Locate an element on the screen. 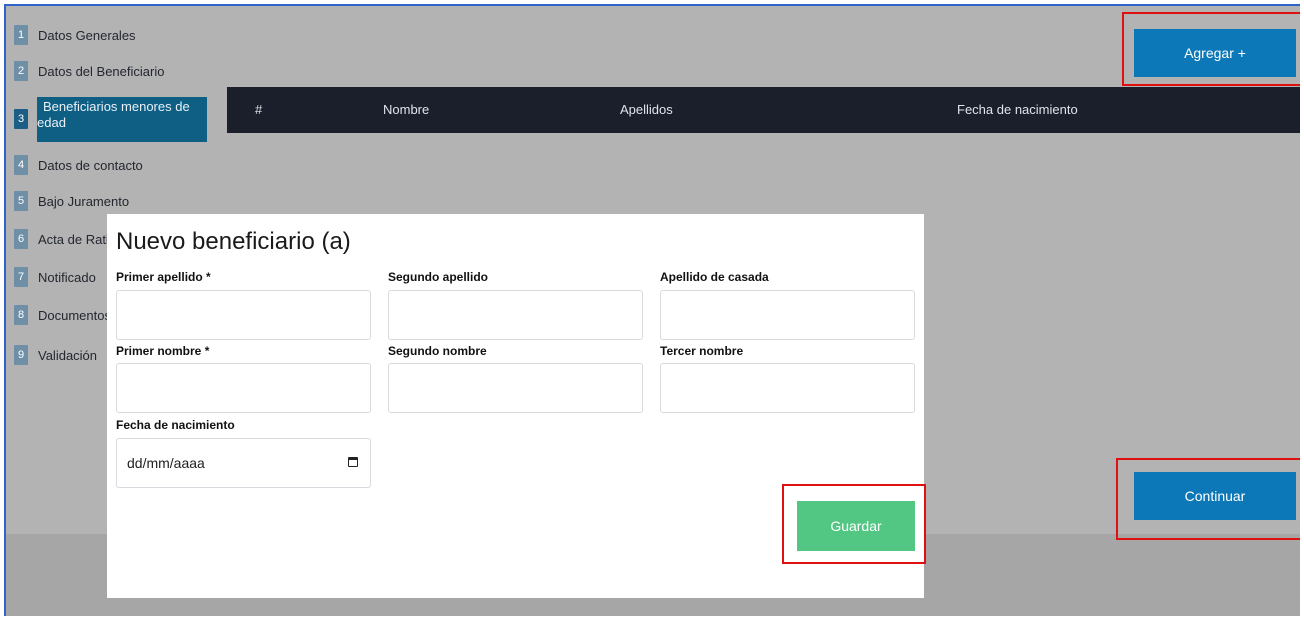 This screenshot has height=617, width=1304. step-datos-beneficiario: 2 Datos del Beneficiario is located at coordinates (89, 71).